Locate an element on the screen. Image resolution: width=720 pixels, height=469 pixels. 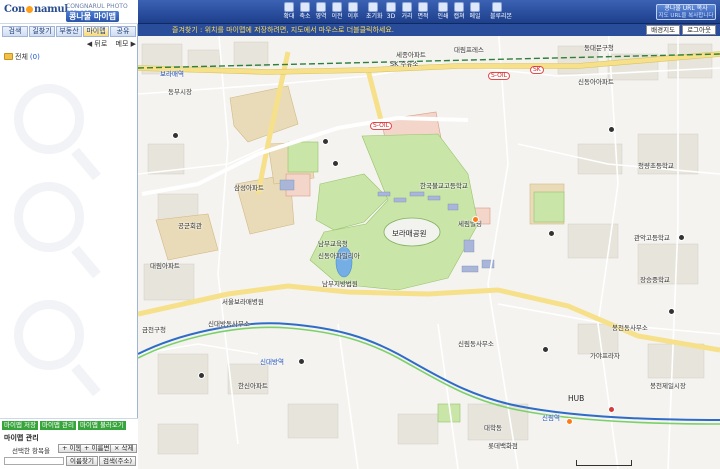
map-label: 봉천동사무소 is located at coordinates (630, 328).